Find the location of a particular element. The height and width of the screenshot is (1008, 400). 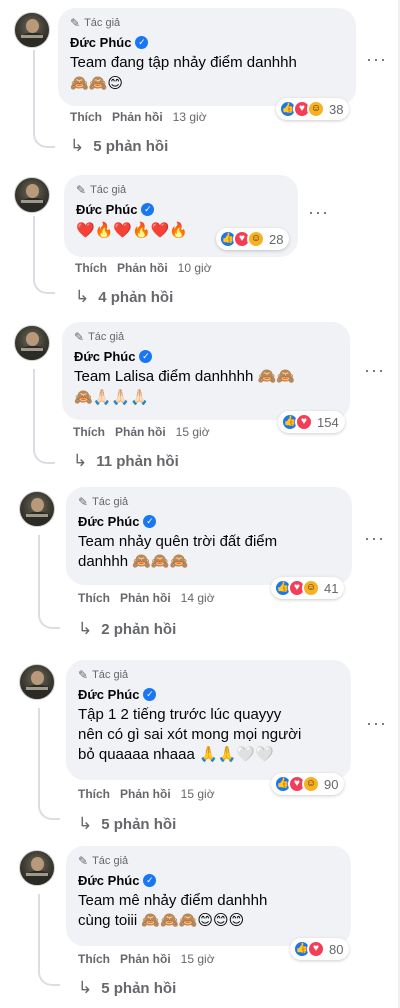

comment-text-line: danhhh 🙈🙈🙈 is located at coordinates (133, 561).